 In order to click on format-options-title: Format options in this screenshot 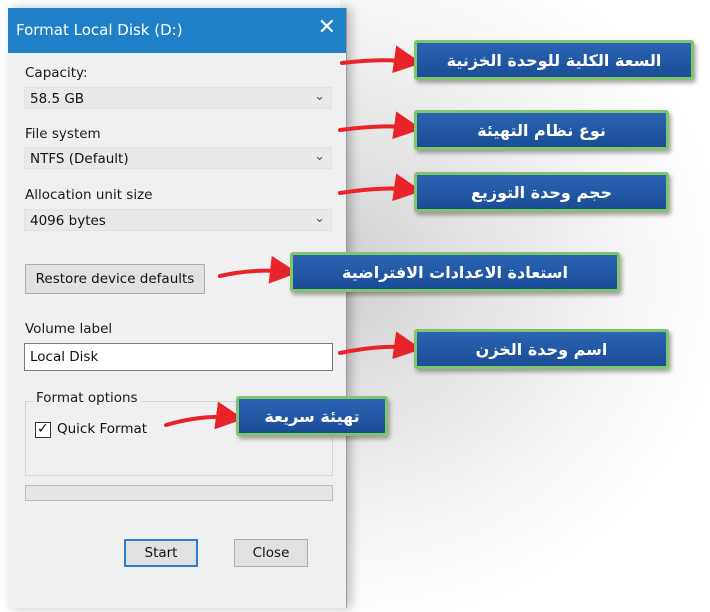, I will do `click(87, 398)`.